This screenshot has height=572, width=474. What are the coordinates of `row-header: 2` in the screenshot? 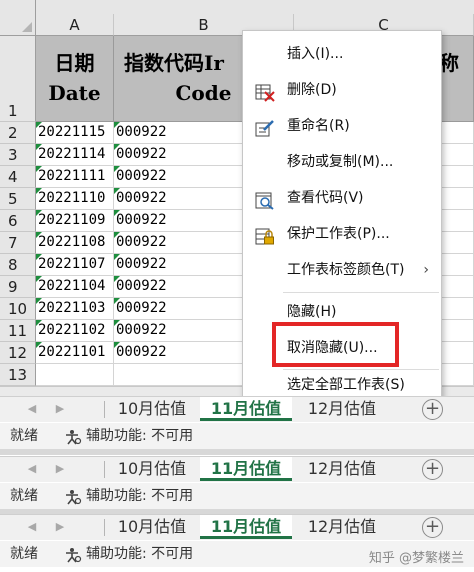 It's located at (18, 133).